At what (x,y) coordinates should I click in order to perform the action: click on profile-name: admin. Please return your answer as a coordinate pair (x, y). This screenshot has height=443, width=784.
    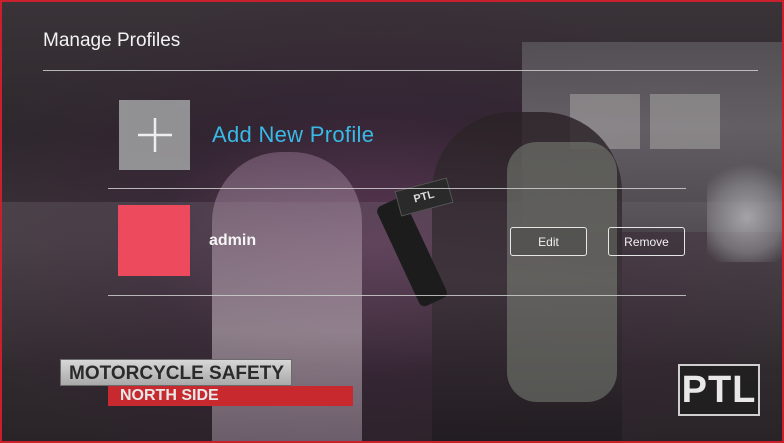
    Looking at the image, I should click on (233, 240).